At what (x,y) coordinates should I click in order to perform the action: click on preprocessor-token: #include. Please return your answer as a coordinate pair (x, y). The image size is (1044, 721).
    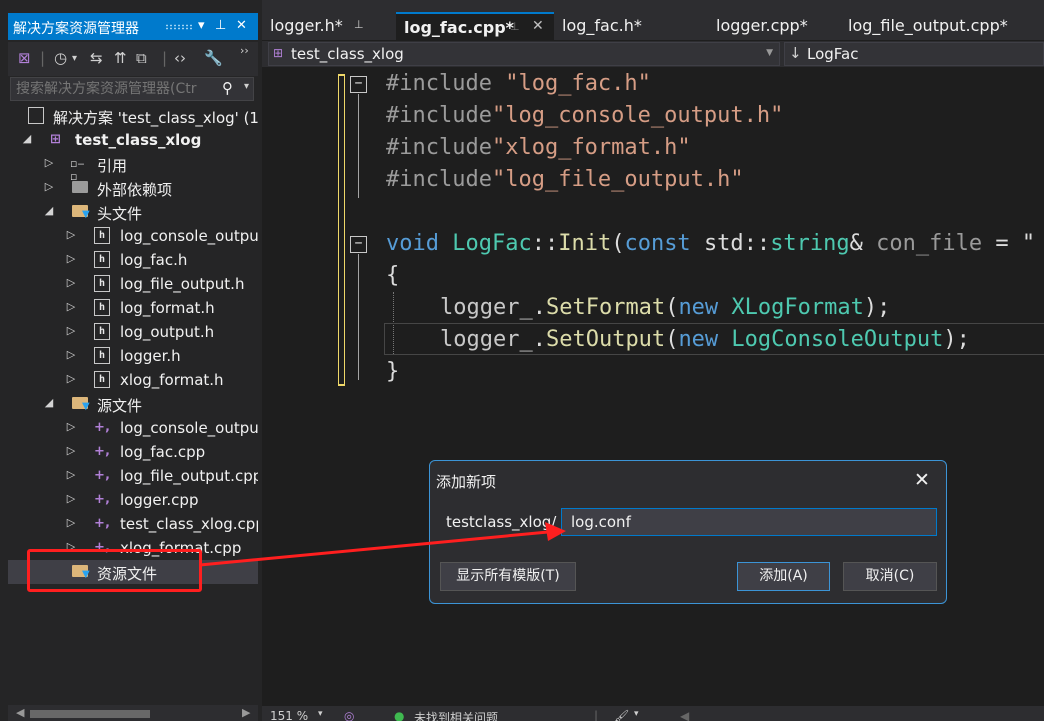
    Looking at the image, I should click on (439, 179).